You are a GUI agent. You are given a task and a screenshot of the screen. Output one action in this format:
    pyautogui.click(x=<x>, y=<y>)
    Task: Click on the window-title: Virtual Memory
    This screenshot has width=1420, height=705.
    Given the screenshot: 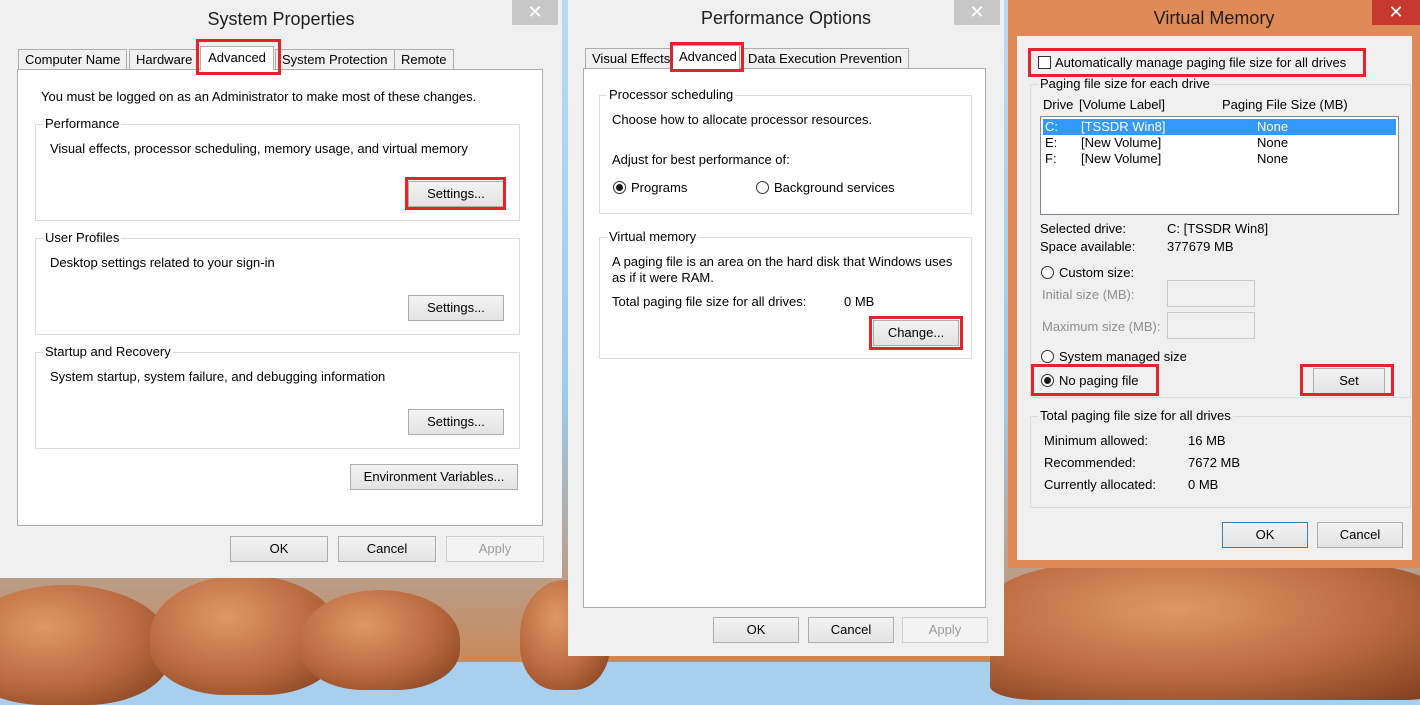 What is the action you would take?
    pyautogui.click(x=1214, y=18)
    